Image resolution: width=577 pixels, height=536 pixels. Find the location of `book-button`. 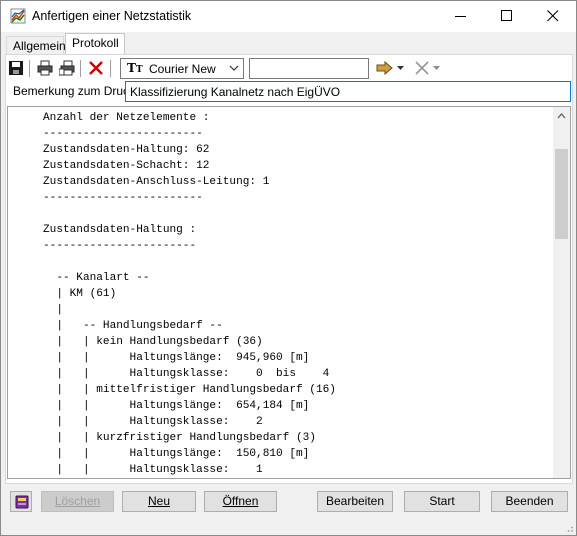

book-button is located at coordinates (21, 501).